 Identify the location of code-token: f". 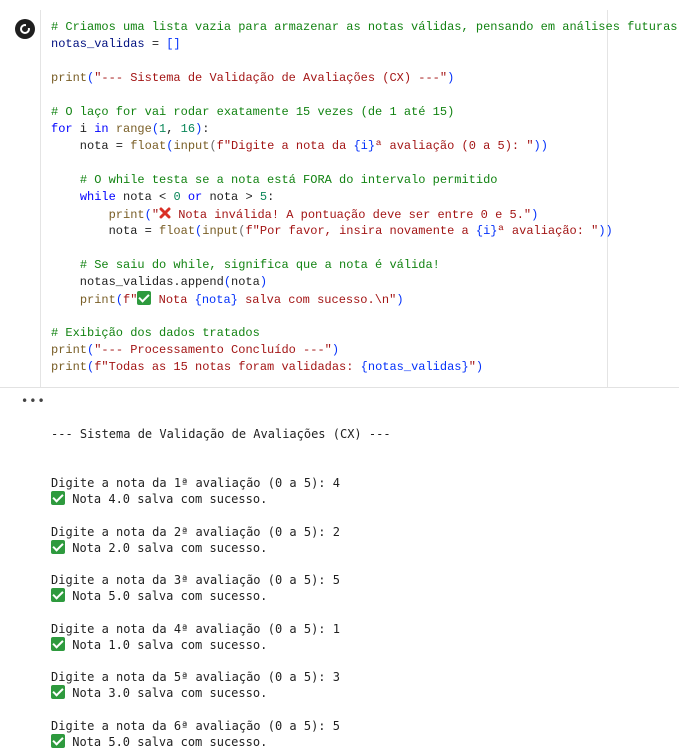
(130, 300).